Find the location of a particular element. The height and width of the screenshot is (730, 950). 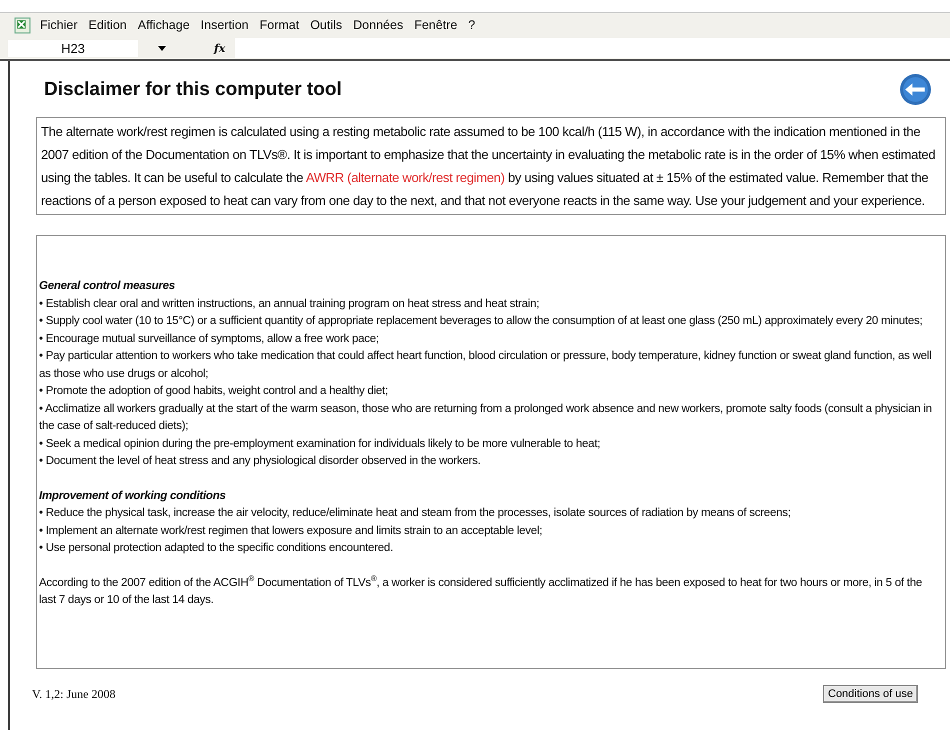

menu-item: Insertion is located at coordinates (224, 25).